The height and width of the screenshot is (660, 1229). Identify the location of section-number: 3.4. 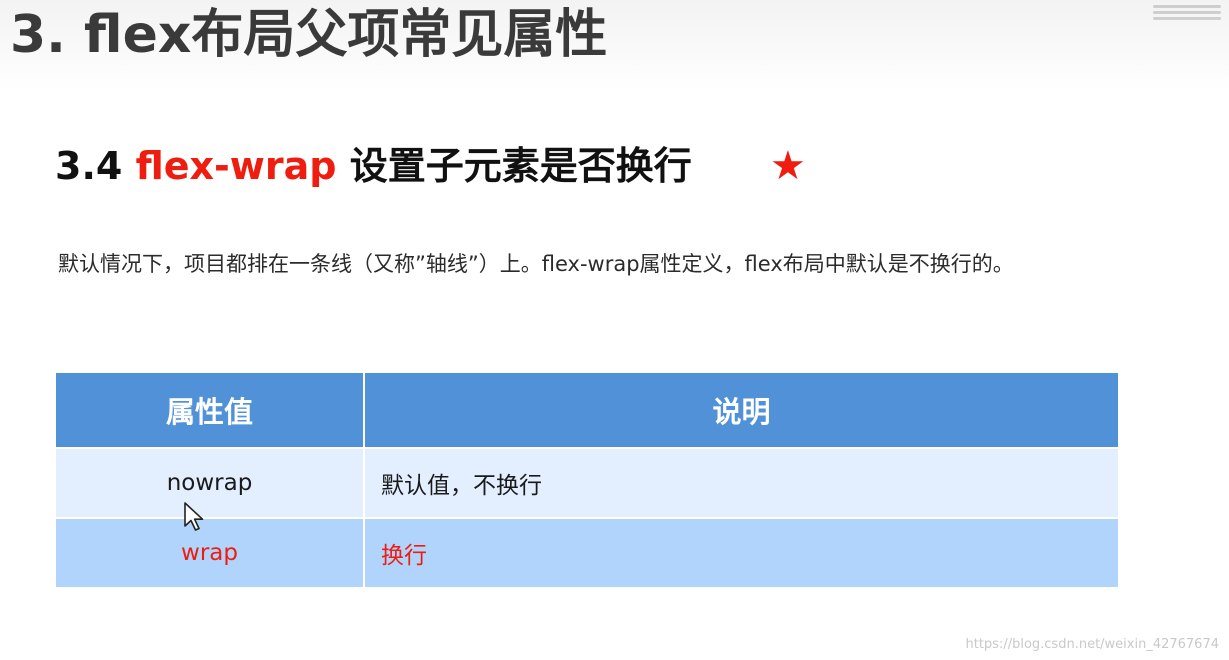
(89, 166).